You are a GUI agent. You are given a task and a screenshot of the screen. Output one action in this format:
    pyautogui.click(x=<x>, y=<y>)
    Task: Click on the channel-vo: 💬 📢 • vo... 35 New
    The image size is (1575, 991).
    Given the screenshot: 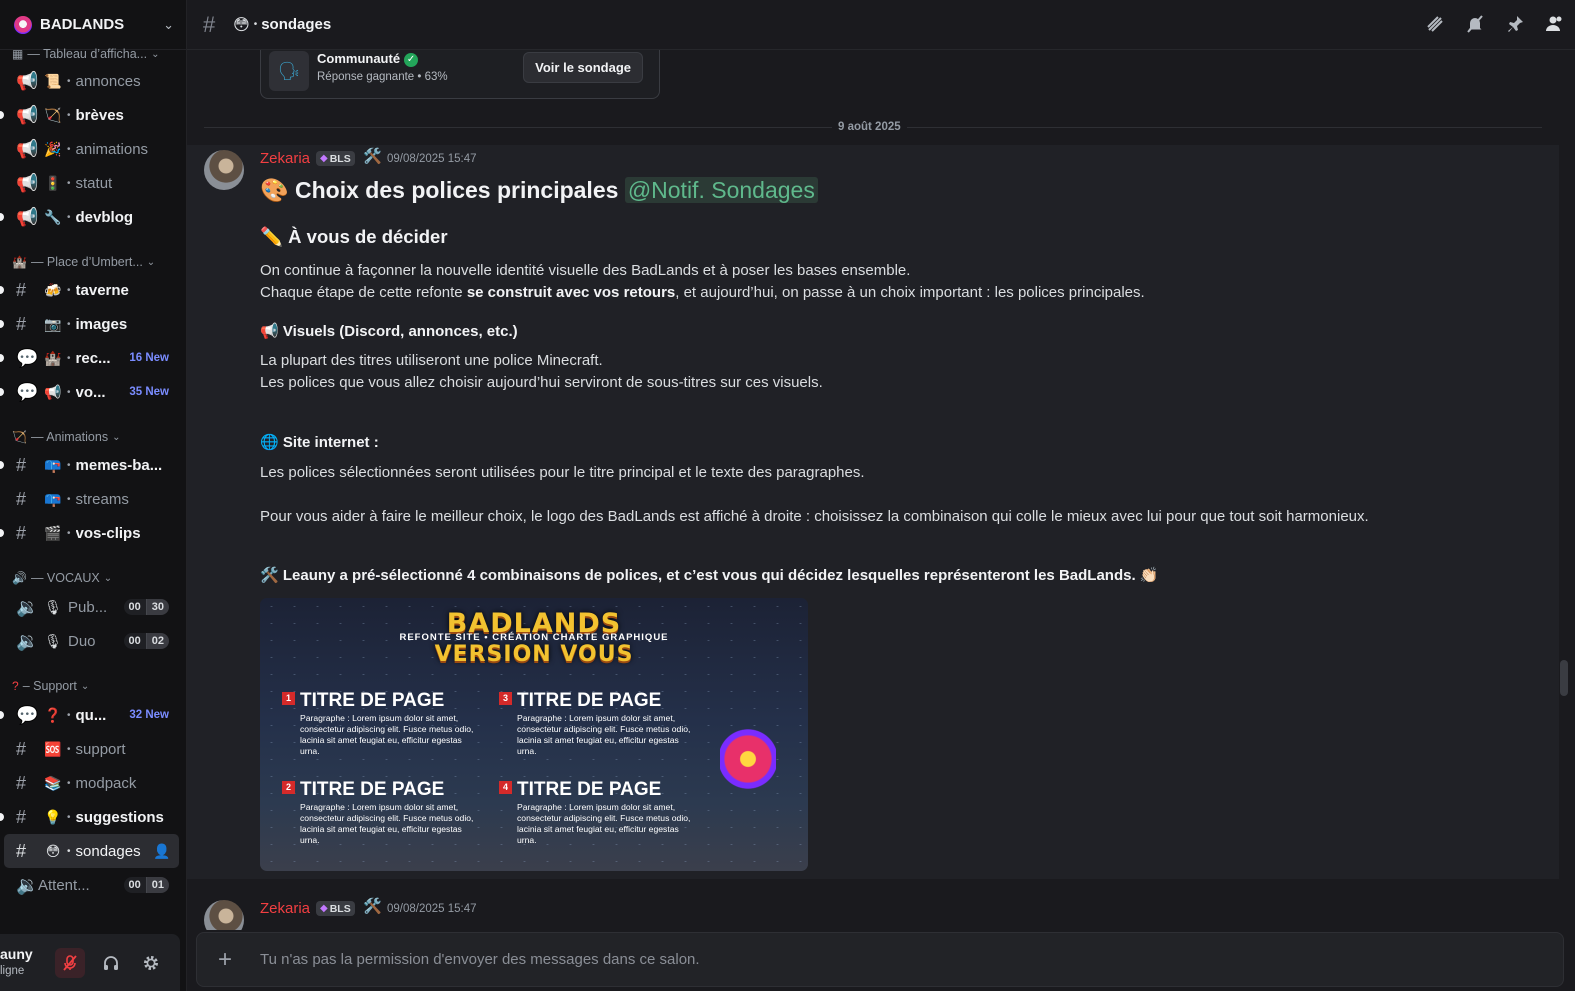 What is the action you would take?
    pyautogui.click(x=89, y=392)
    